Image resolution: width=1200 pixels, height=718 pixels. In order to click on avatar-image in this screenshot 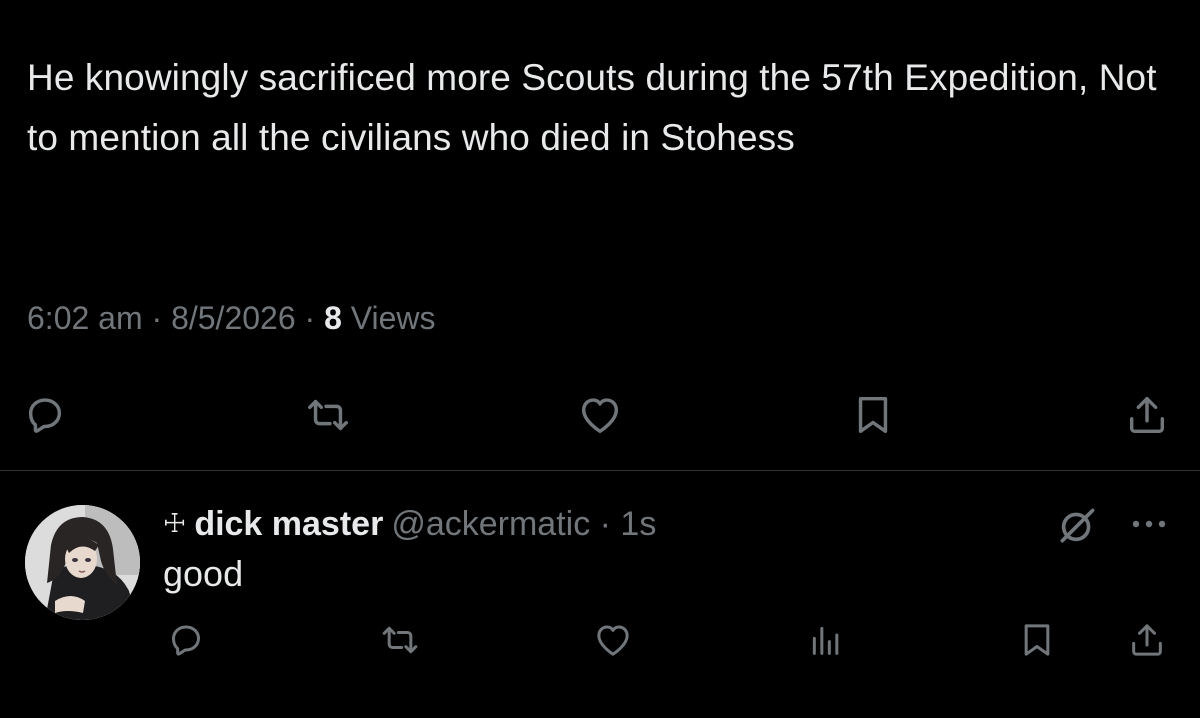, I will do `click(82, 562)`.